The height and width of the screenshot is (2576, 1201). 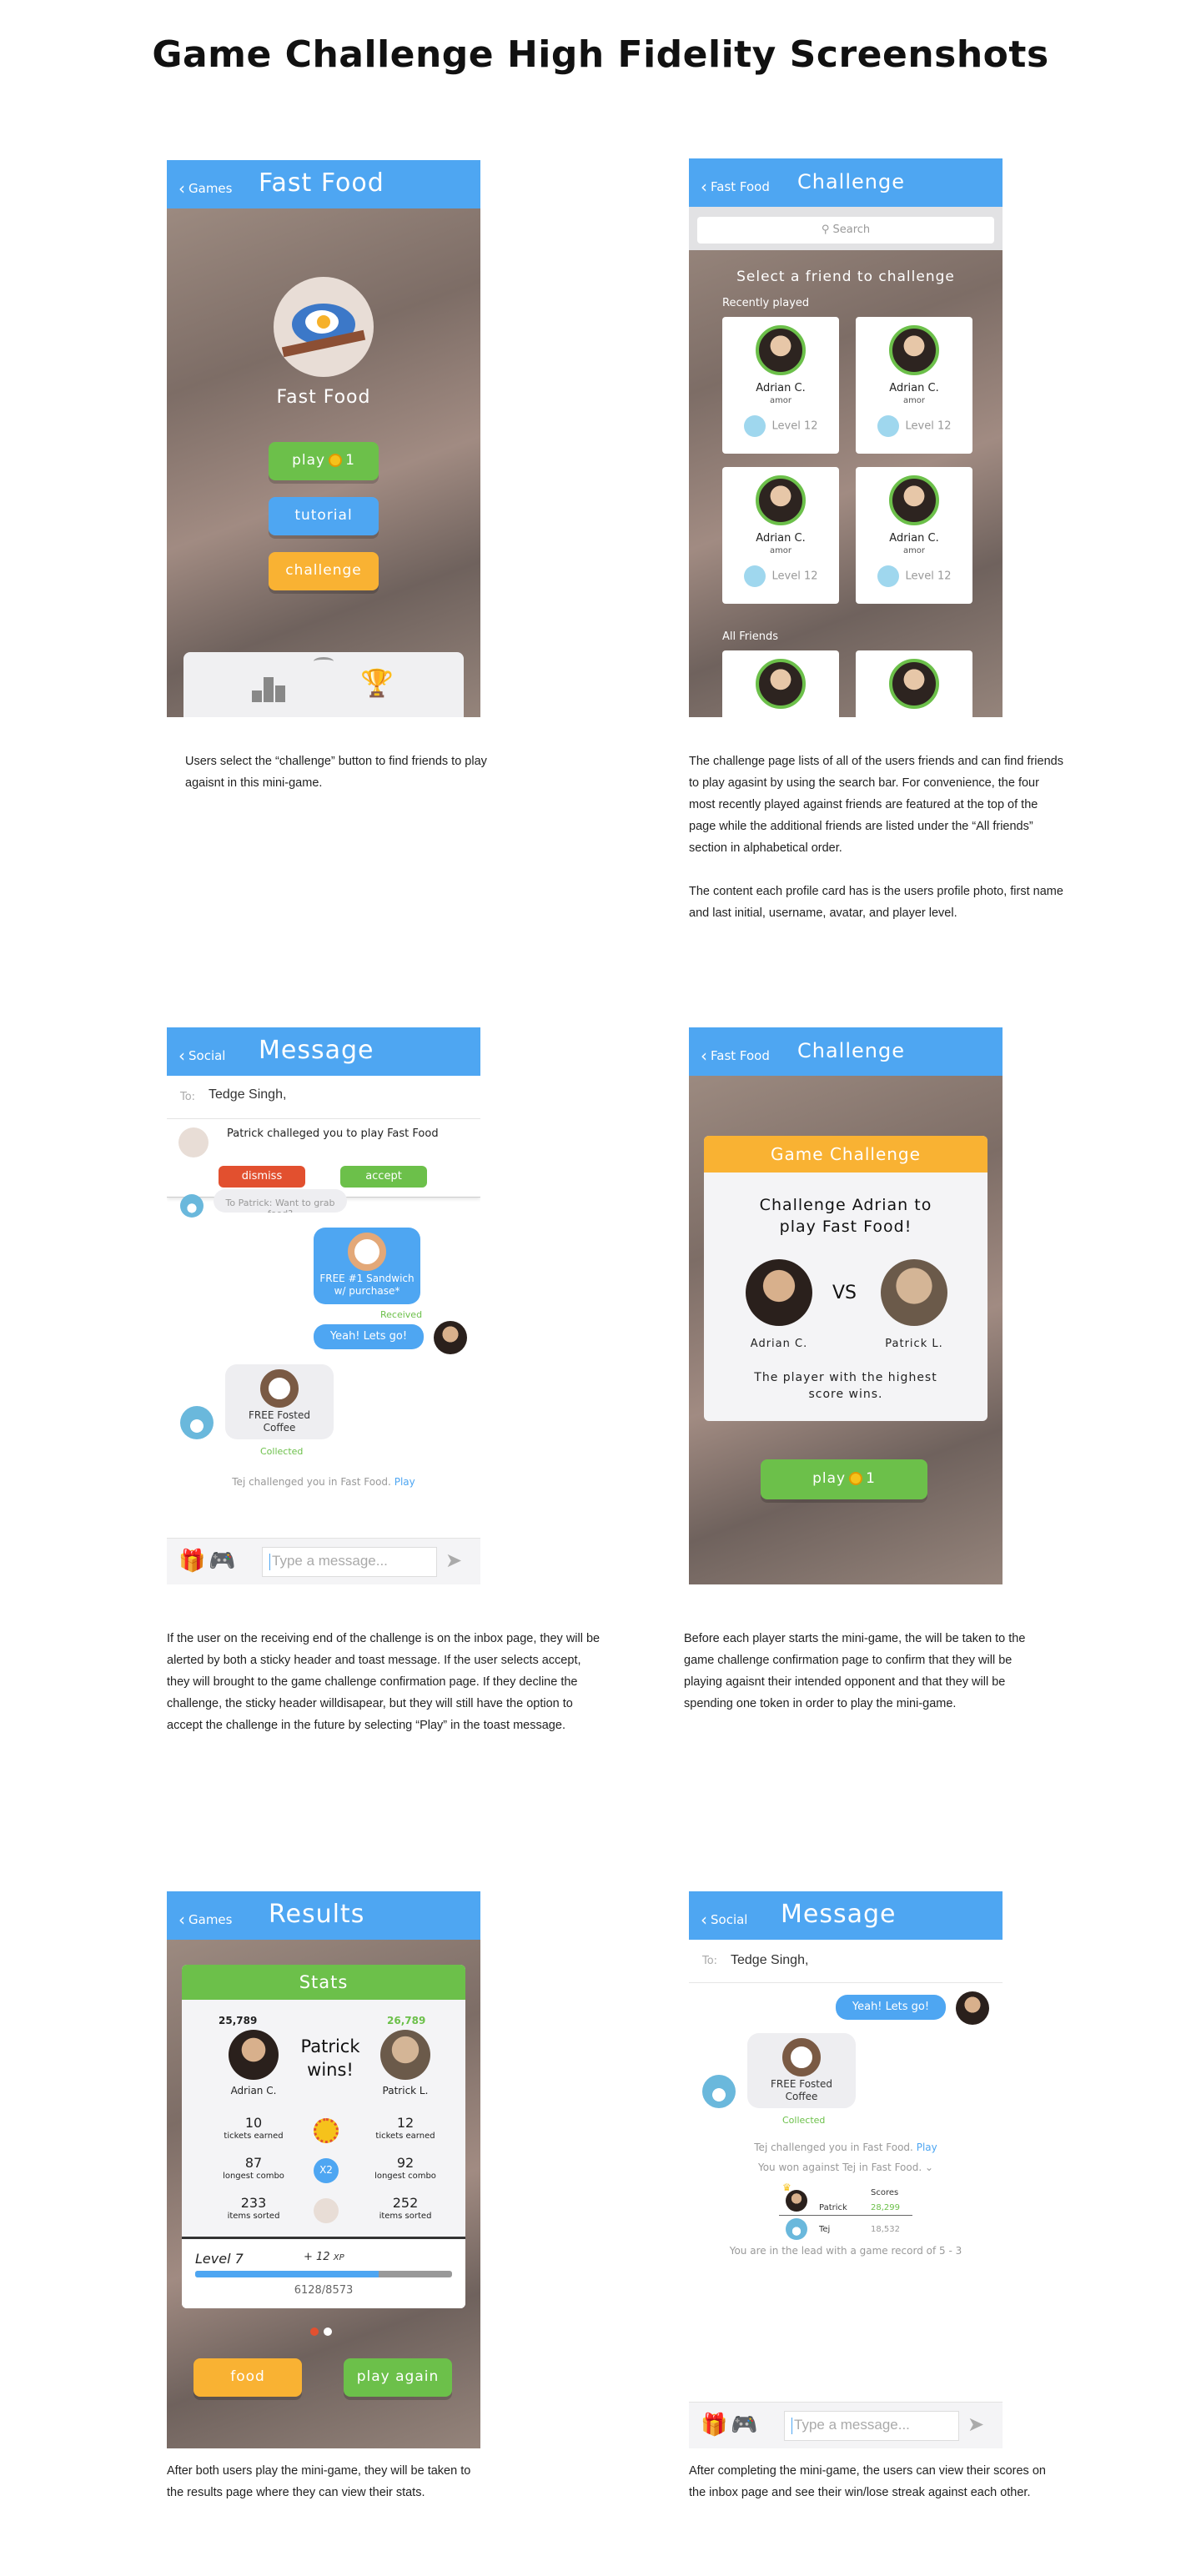 What do you see at coordinates (324, 661) in the screenshot?
I see `chevron-up-icon` at bounding box center [324, 661].